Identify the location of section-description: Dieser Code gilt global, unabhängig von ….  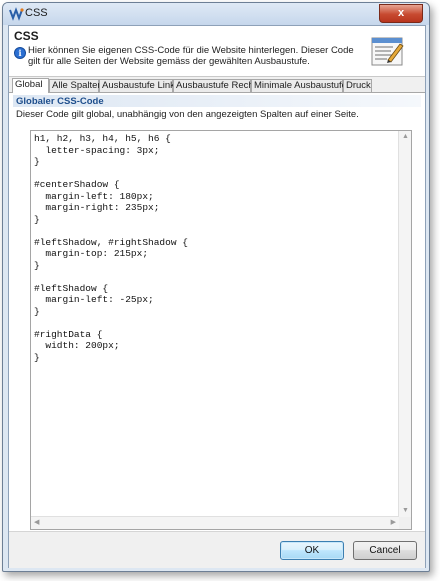
(187, 114).